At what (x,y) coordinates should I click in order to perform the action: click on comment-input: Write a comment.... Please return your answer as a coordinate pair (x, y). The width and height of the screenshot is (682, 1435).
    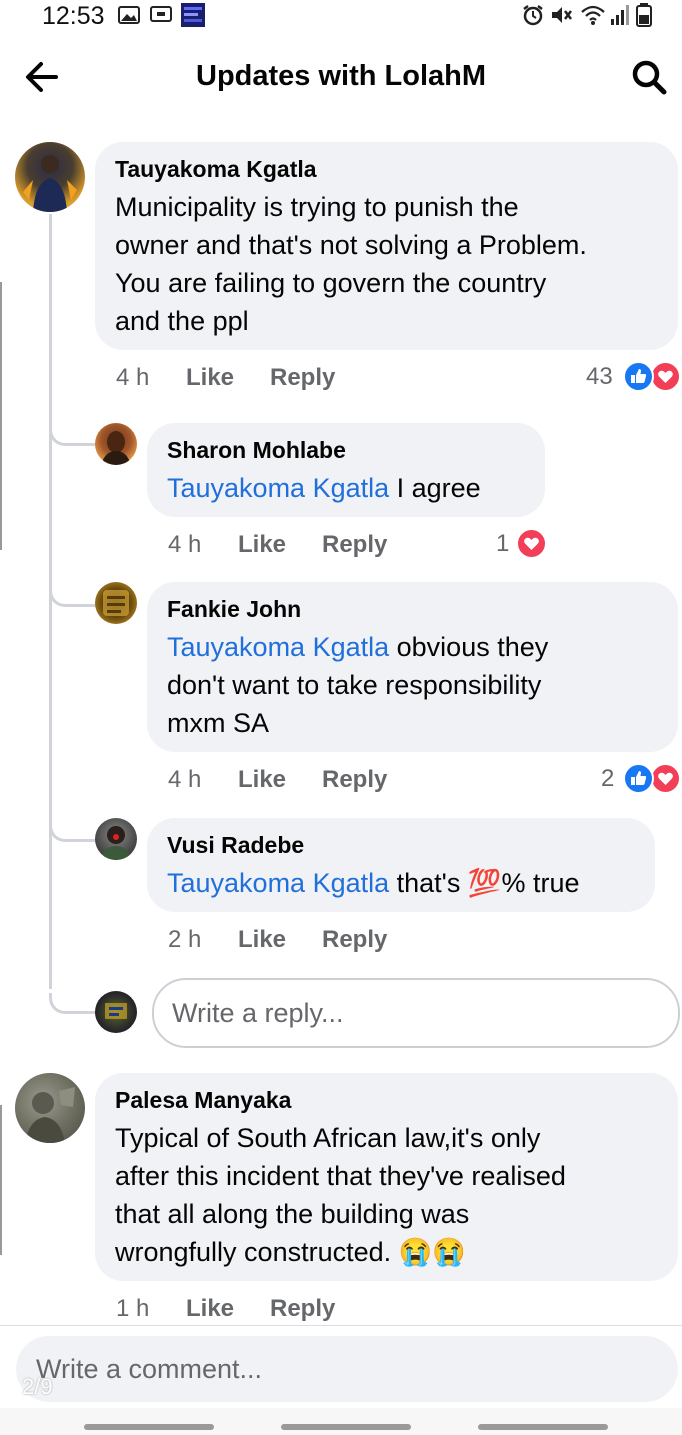
    Looking at the image, I should click on (347, 1369).